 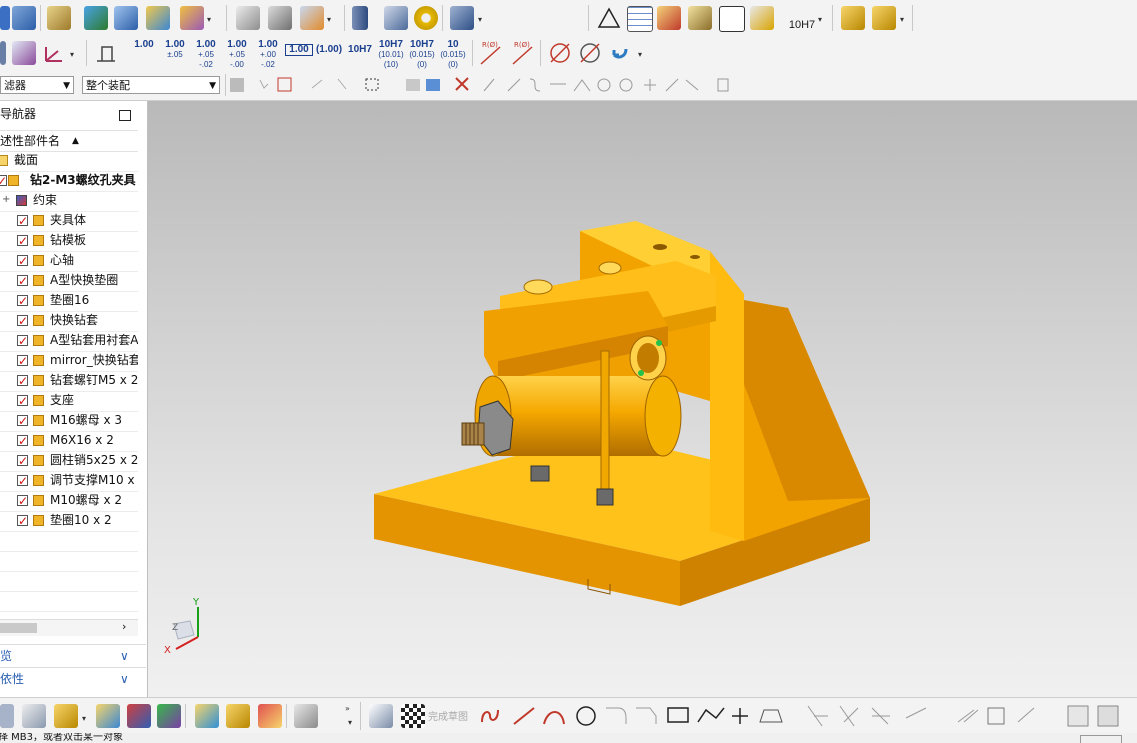 What do you see at coordinates (609, 18) in the screenshot?
I see `triangle-icon` at bounding box center [609, 18].